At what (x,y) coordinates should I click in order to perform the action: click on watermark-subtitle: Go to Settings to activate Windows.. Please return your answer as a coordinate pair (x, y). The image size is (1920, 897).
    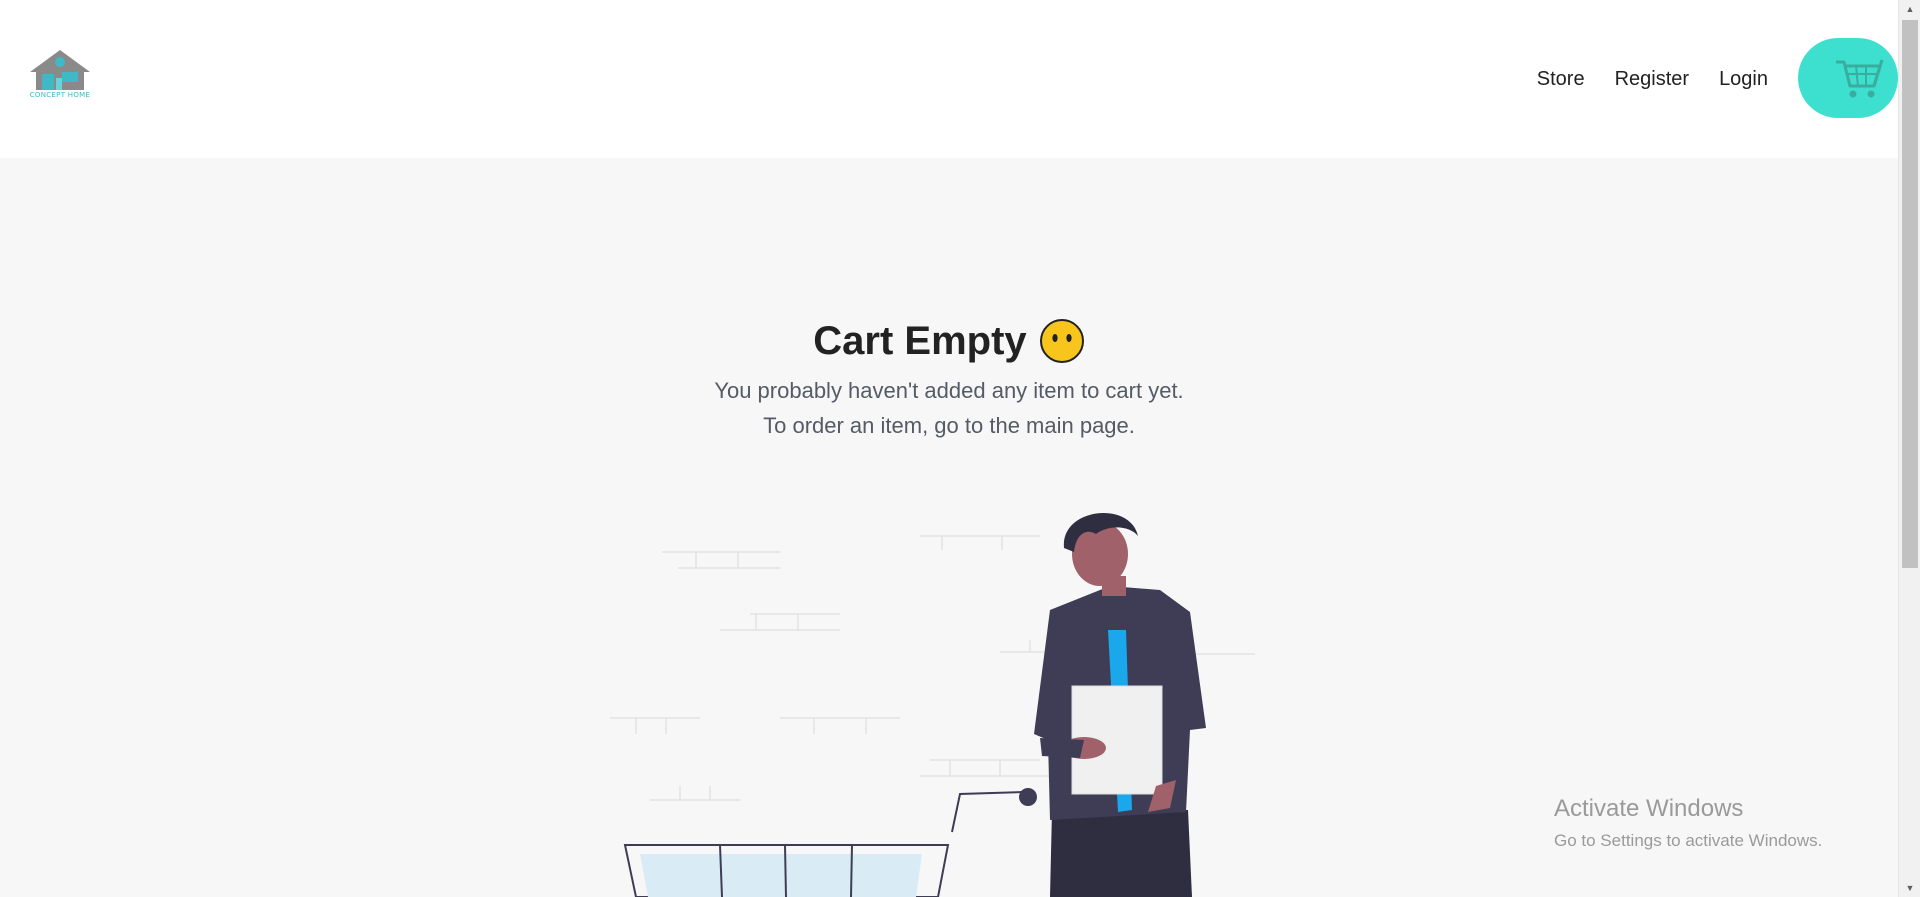
    Looking at the image, I should click on (1688, 840).